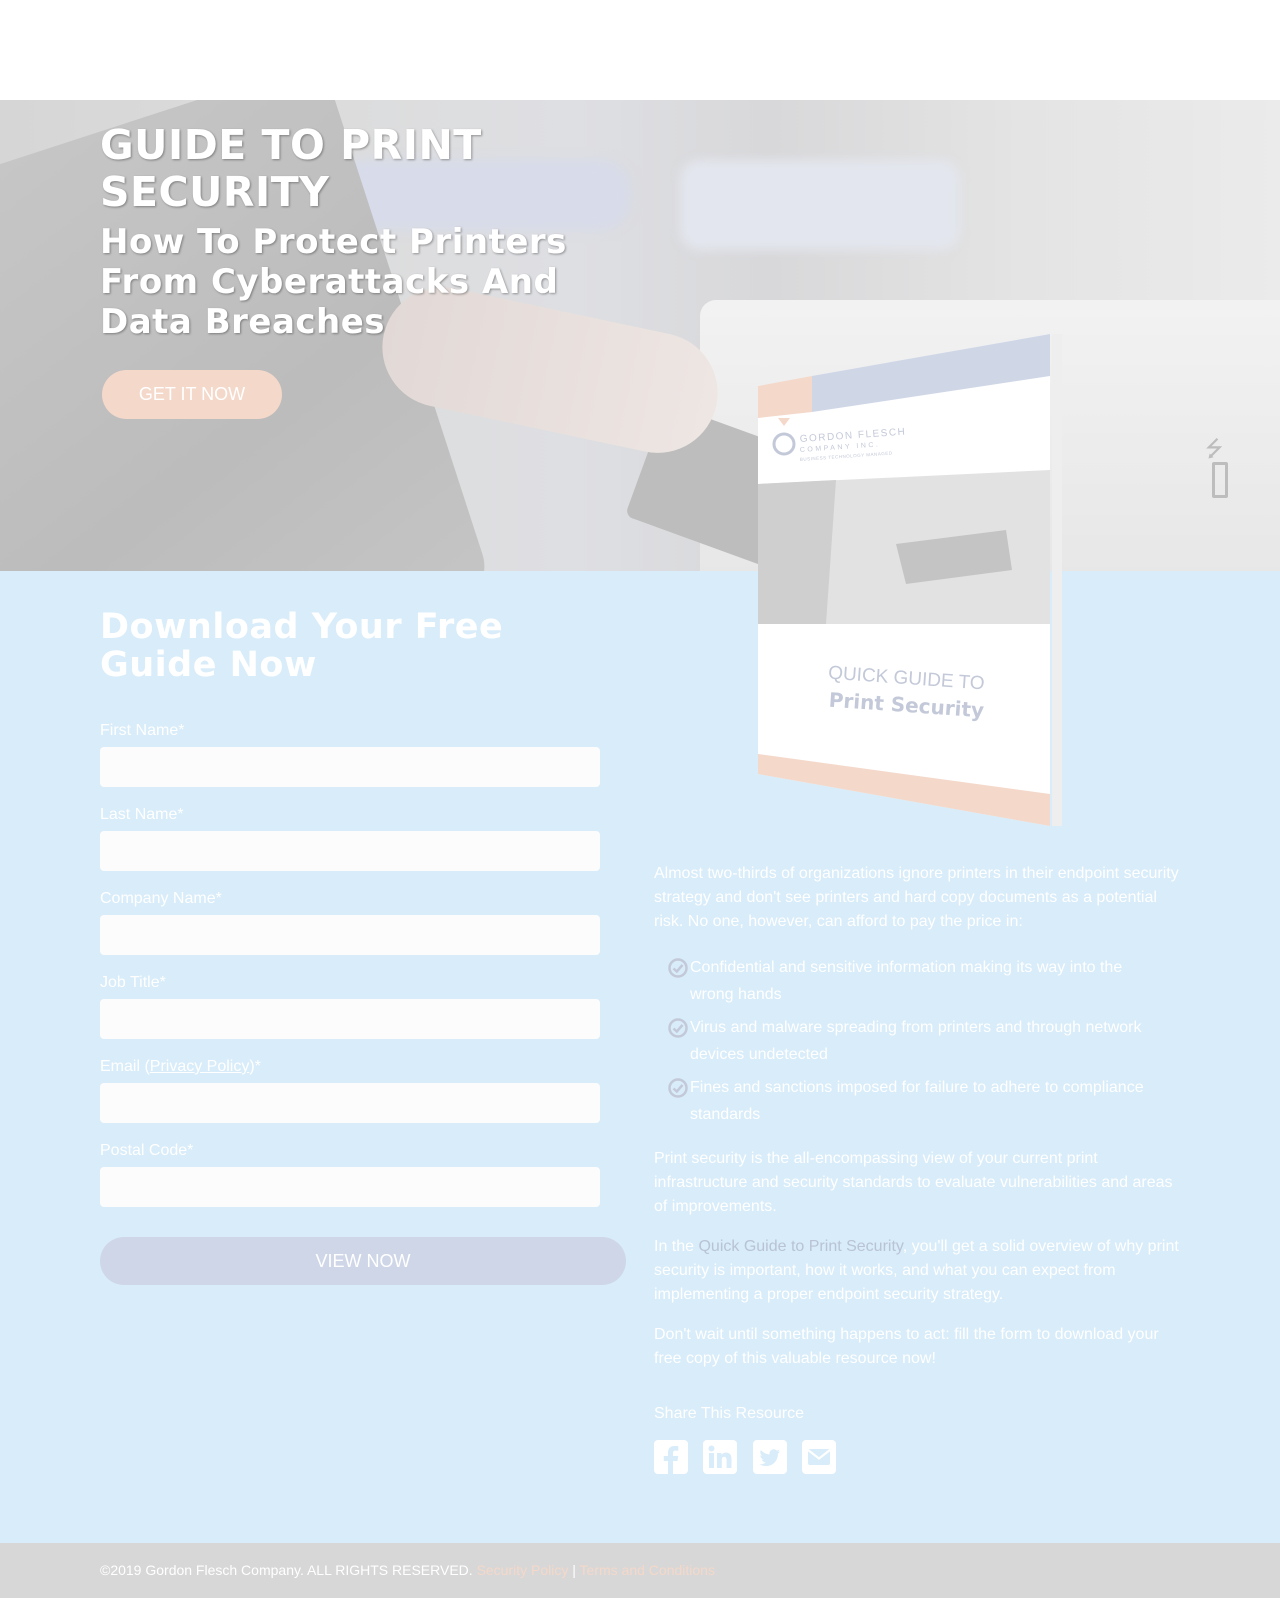 The height and width of the screenshot is (1598, 1280). I want to click on company-name-label: Company Name*, so click(161, 898).